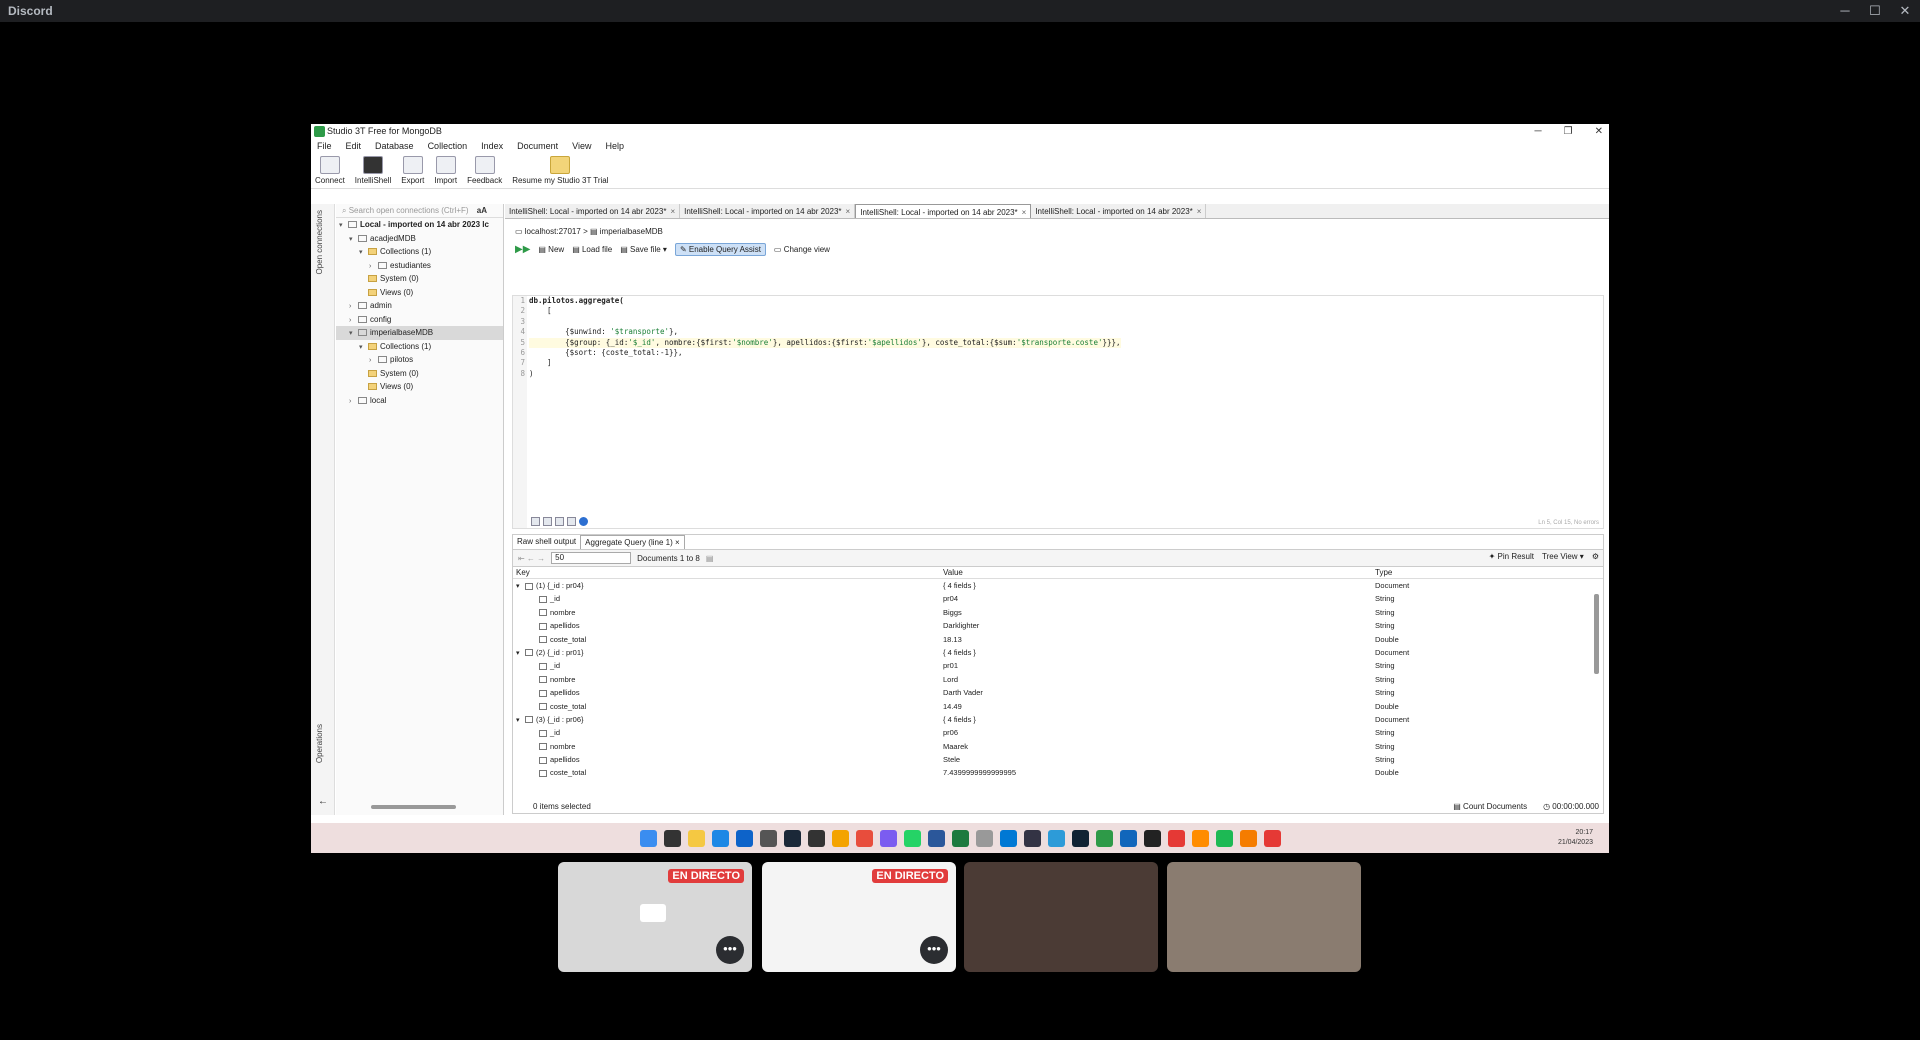 Image resolution: width=1920 pixels, height=1040 pixels. I want to click on toolbar-button: IntelliShell, so click(373, 169).